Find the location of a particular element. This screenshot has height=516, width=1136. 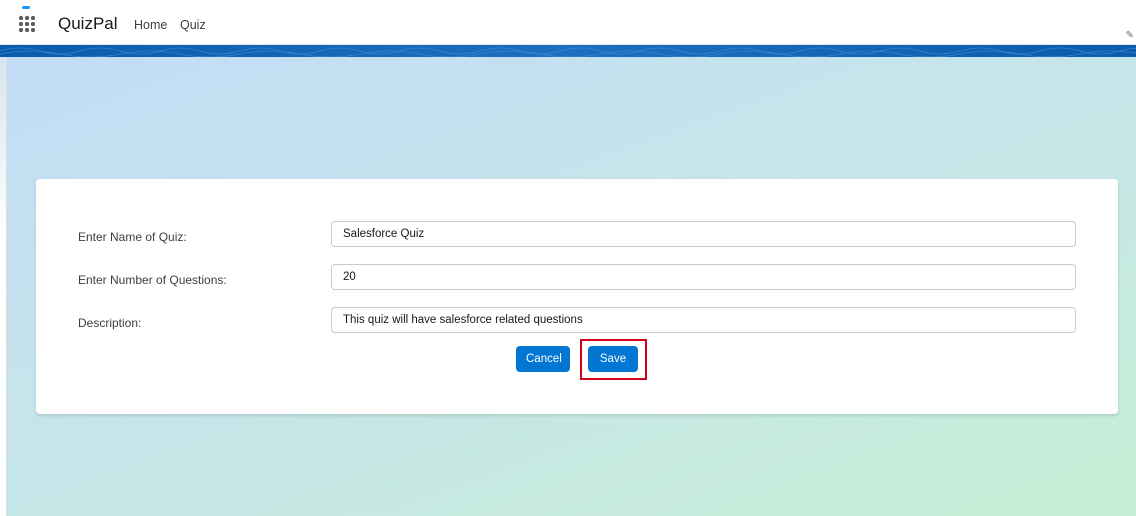

question-count-input is located at coordinates (703, 277).